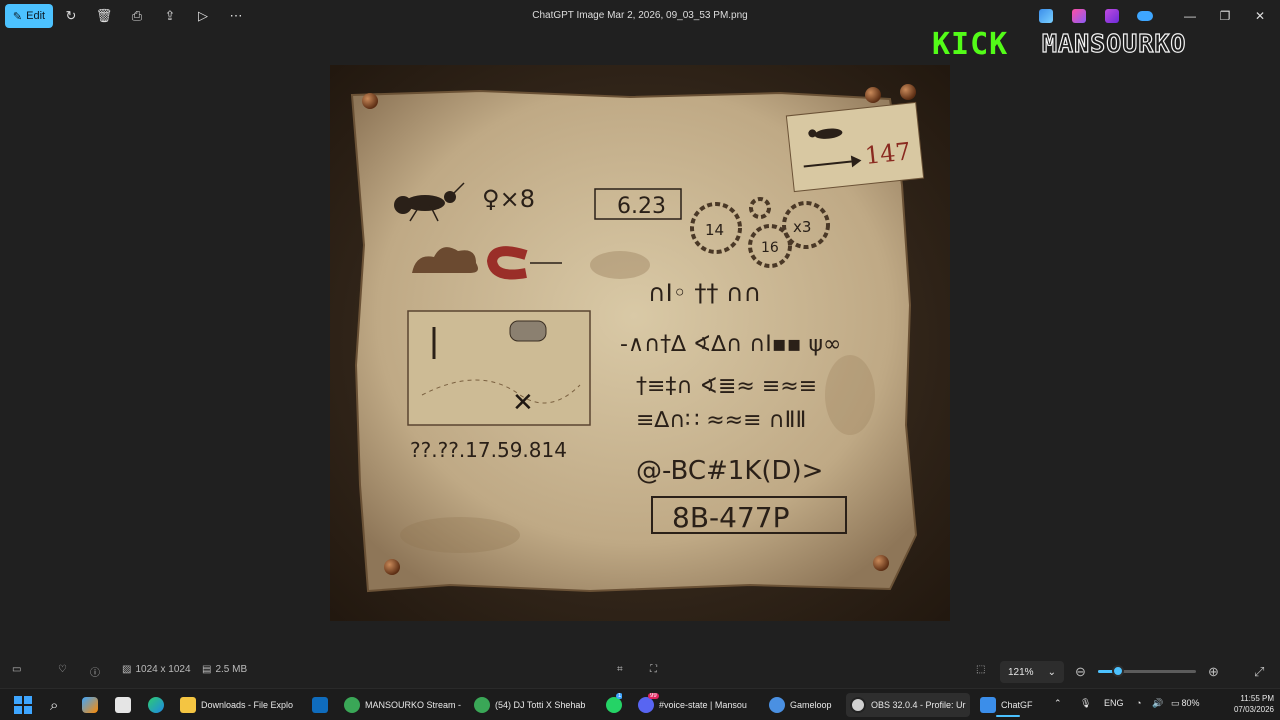  I want to click on glyph-row: -∧∩†∆ ∢∆∩ ∩Ⅰ▪▪ ψ∞, so click(730, 344).